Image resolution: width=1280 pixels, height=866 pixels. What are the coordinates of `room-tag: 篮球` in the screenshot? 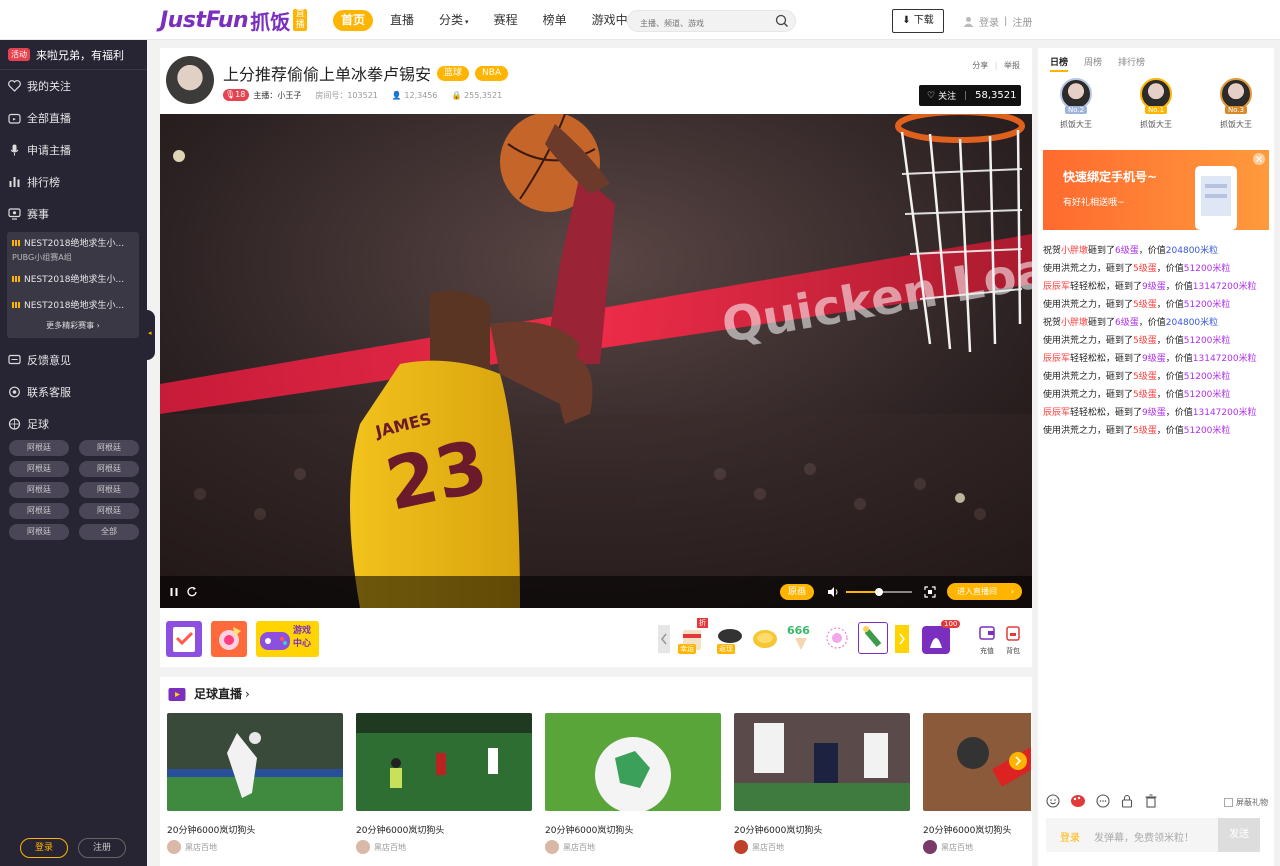 It's located at (453, 73).